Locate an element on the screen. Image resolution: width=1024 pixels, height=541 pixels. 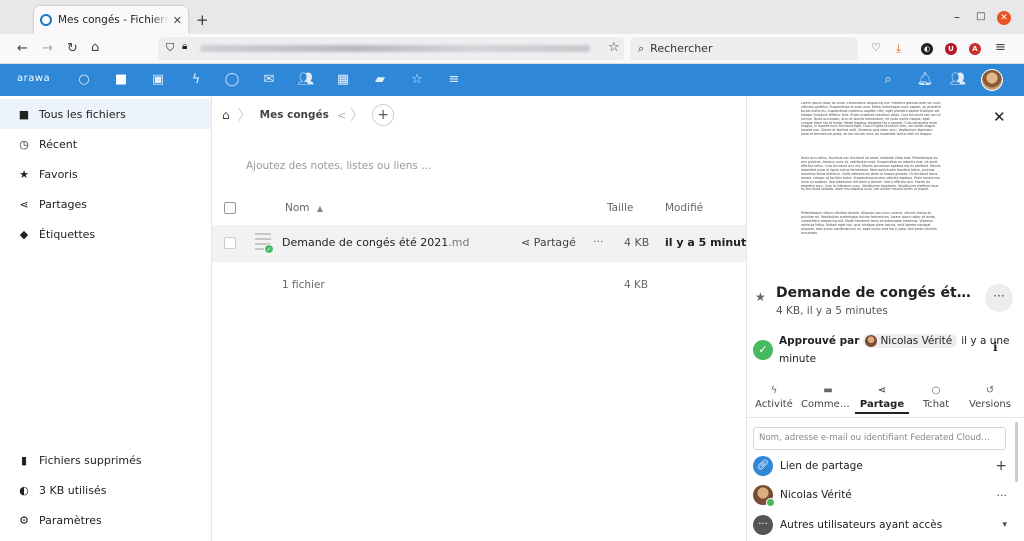
browser-search-input: ⌕ Rechercher is located at coordinates (744, 48).